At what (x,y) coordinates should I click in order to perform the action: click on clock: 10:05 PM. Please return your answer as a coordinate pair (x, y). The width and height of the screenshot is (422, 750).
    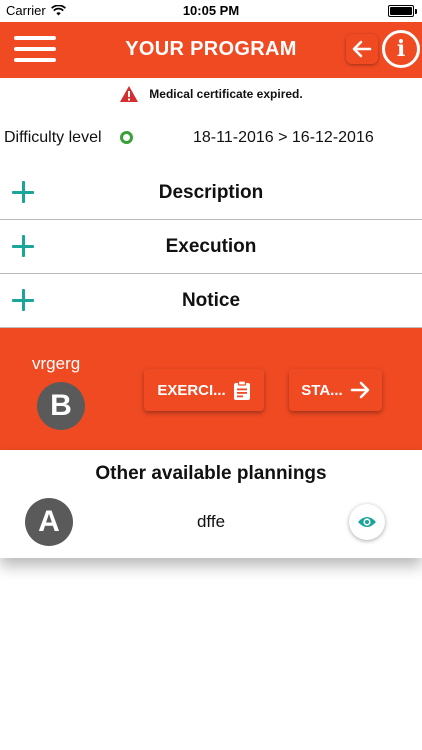
    Looking at the image, I should click on (211, 10).